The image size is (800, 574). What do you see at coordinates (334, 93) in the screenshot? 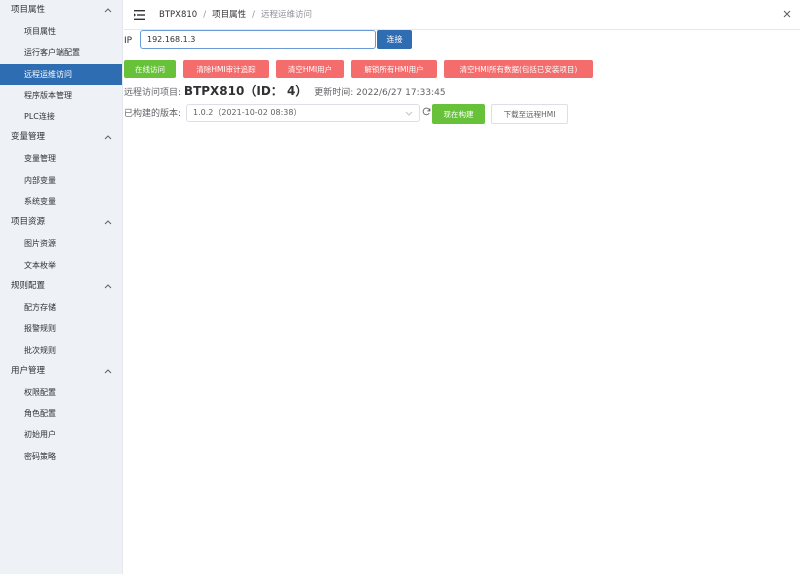
I see `updated-label: 更新时间:` at bounding box center [334, 93].